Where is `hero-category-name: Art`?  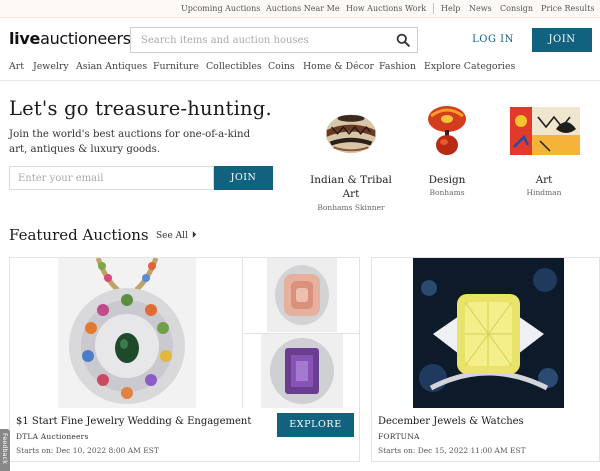 hero-category-name: Art is located at coordinates (544, 180).